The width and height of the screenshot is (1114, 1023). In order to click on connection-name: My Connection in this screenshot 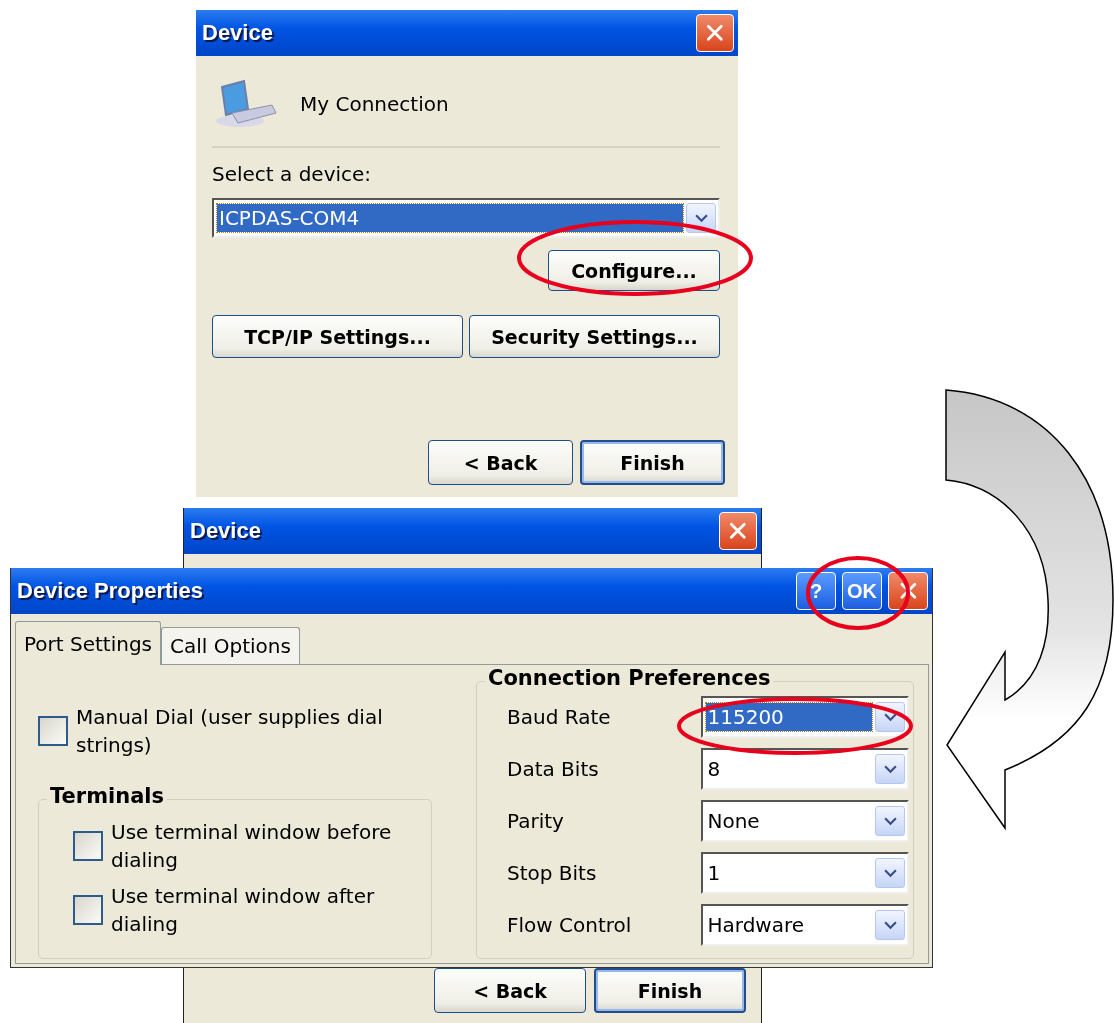, I will do `click(374, 104)`.